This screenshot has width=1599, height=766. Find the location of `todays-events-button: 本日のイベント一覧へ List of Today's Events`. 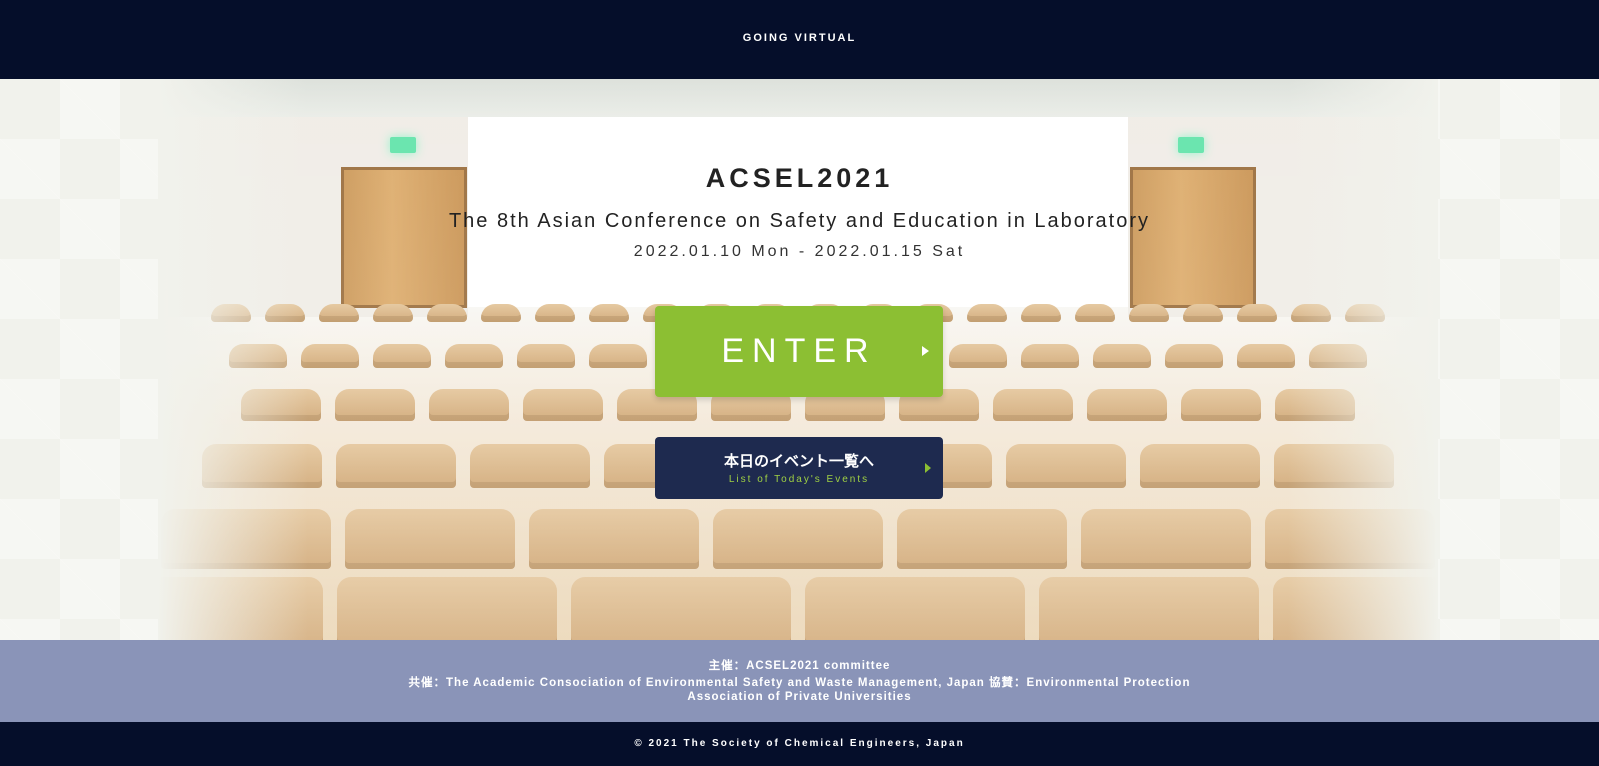

todays-events-button: 本日のイベント一覧へ List of Today's Events is located at coordinates (799, 468).